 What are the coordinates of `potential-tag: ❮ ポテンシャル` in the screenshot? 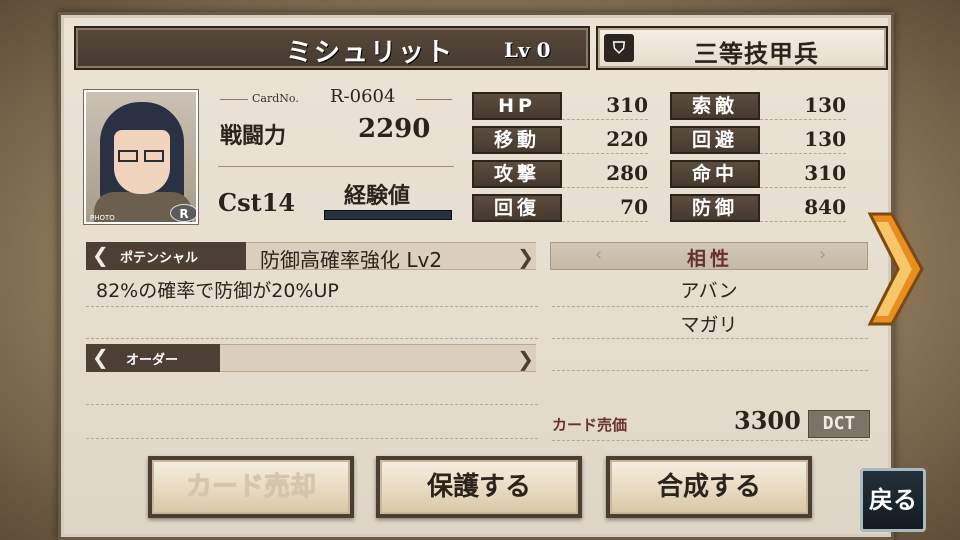 It's located at (166, 256).